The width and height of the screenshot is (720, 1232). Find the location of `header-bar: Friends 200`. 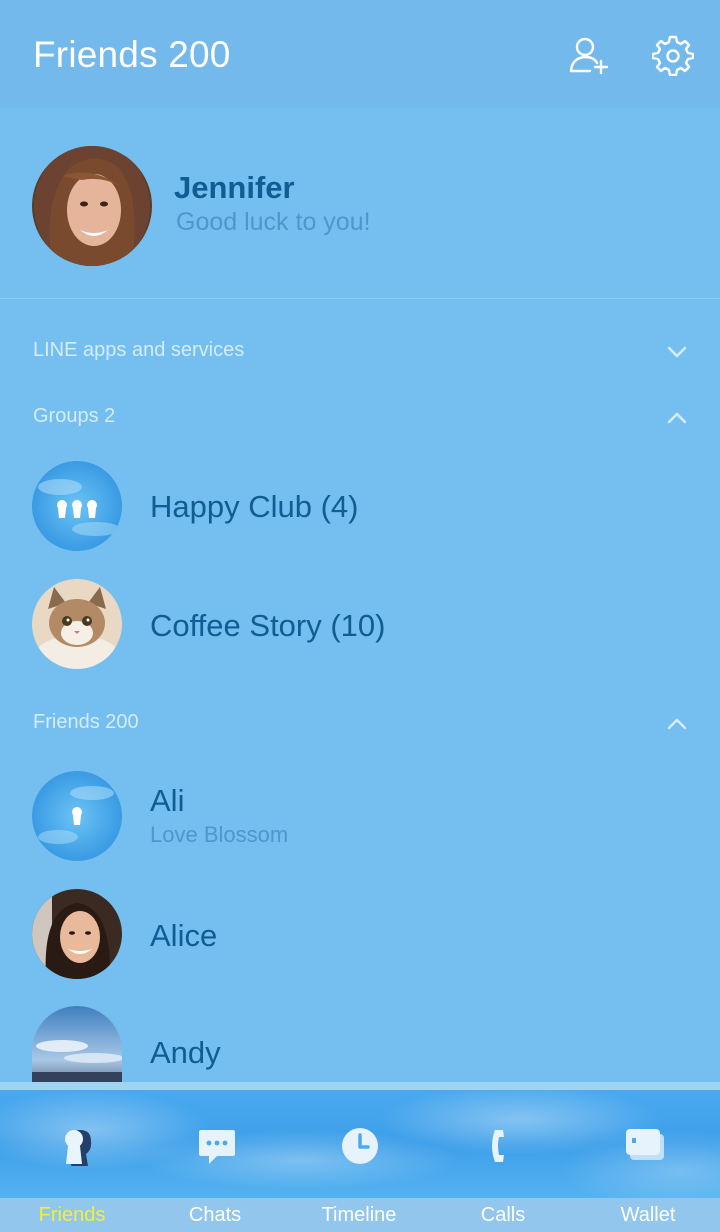

header-bar: Friends 200 is located at coordinates (360, 54).